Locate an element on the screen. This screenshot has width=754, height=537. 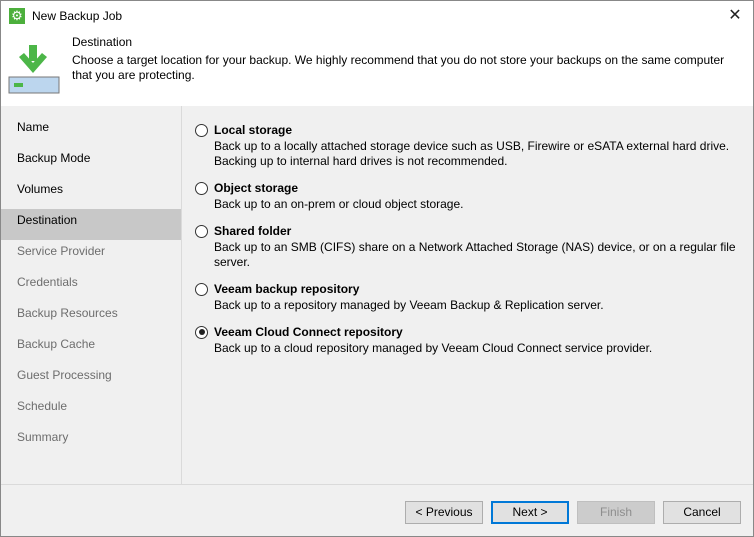
download-destination-icon is located at coordinates (34, 69).